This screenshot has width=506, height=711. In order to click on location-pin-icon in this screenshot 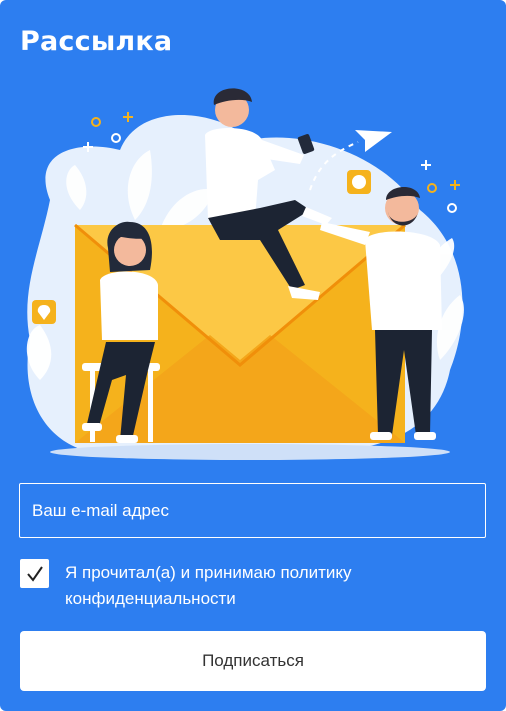, I will do `click(44, 312)`.